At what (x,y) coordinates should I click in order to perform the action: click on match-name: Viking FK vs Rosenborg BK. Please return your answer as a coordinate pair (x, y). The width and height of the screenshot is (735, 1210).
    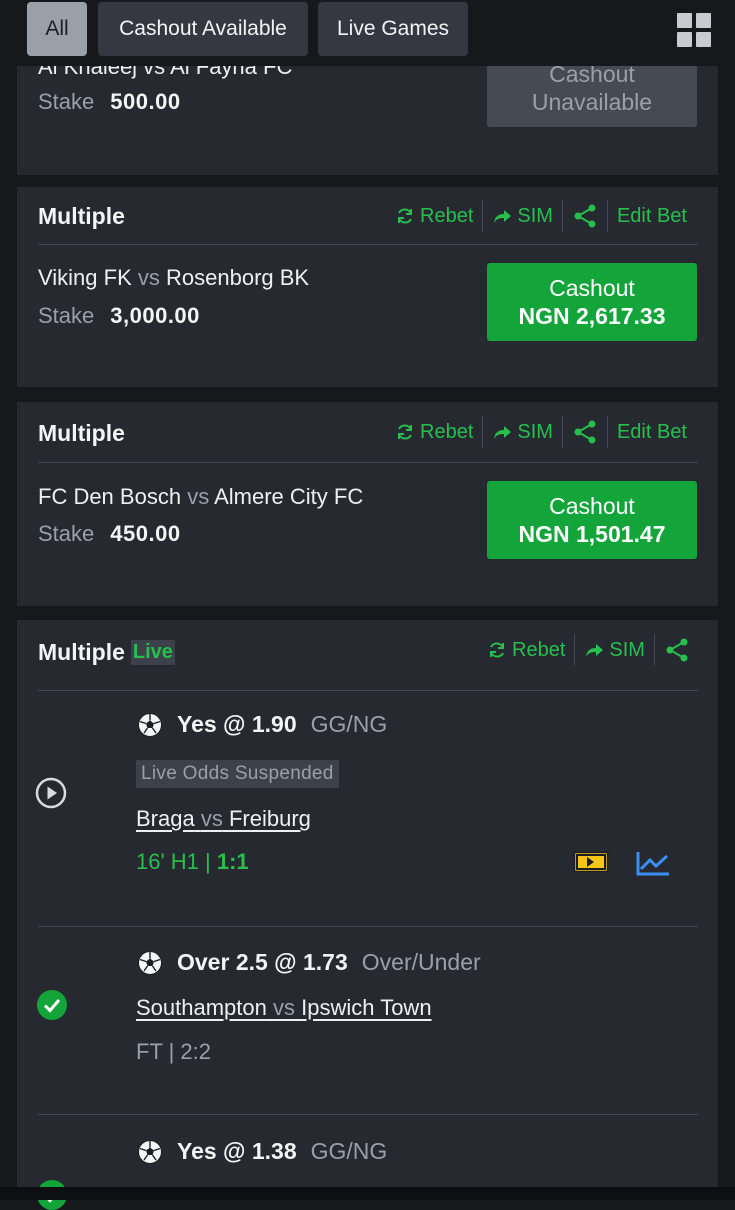
    Looking at the image, I should click on (173, 278).